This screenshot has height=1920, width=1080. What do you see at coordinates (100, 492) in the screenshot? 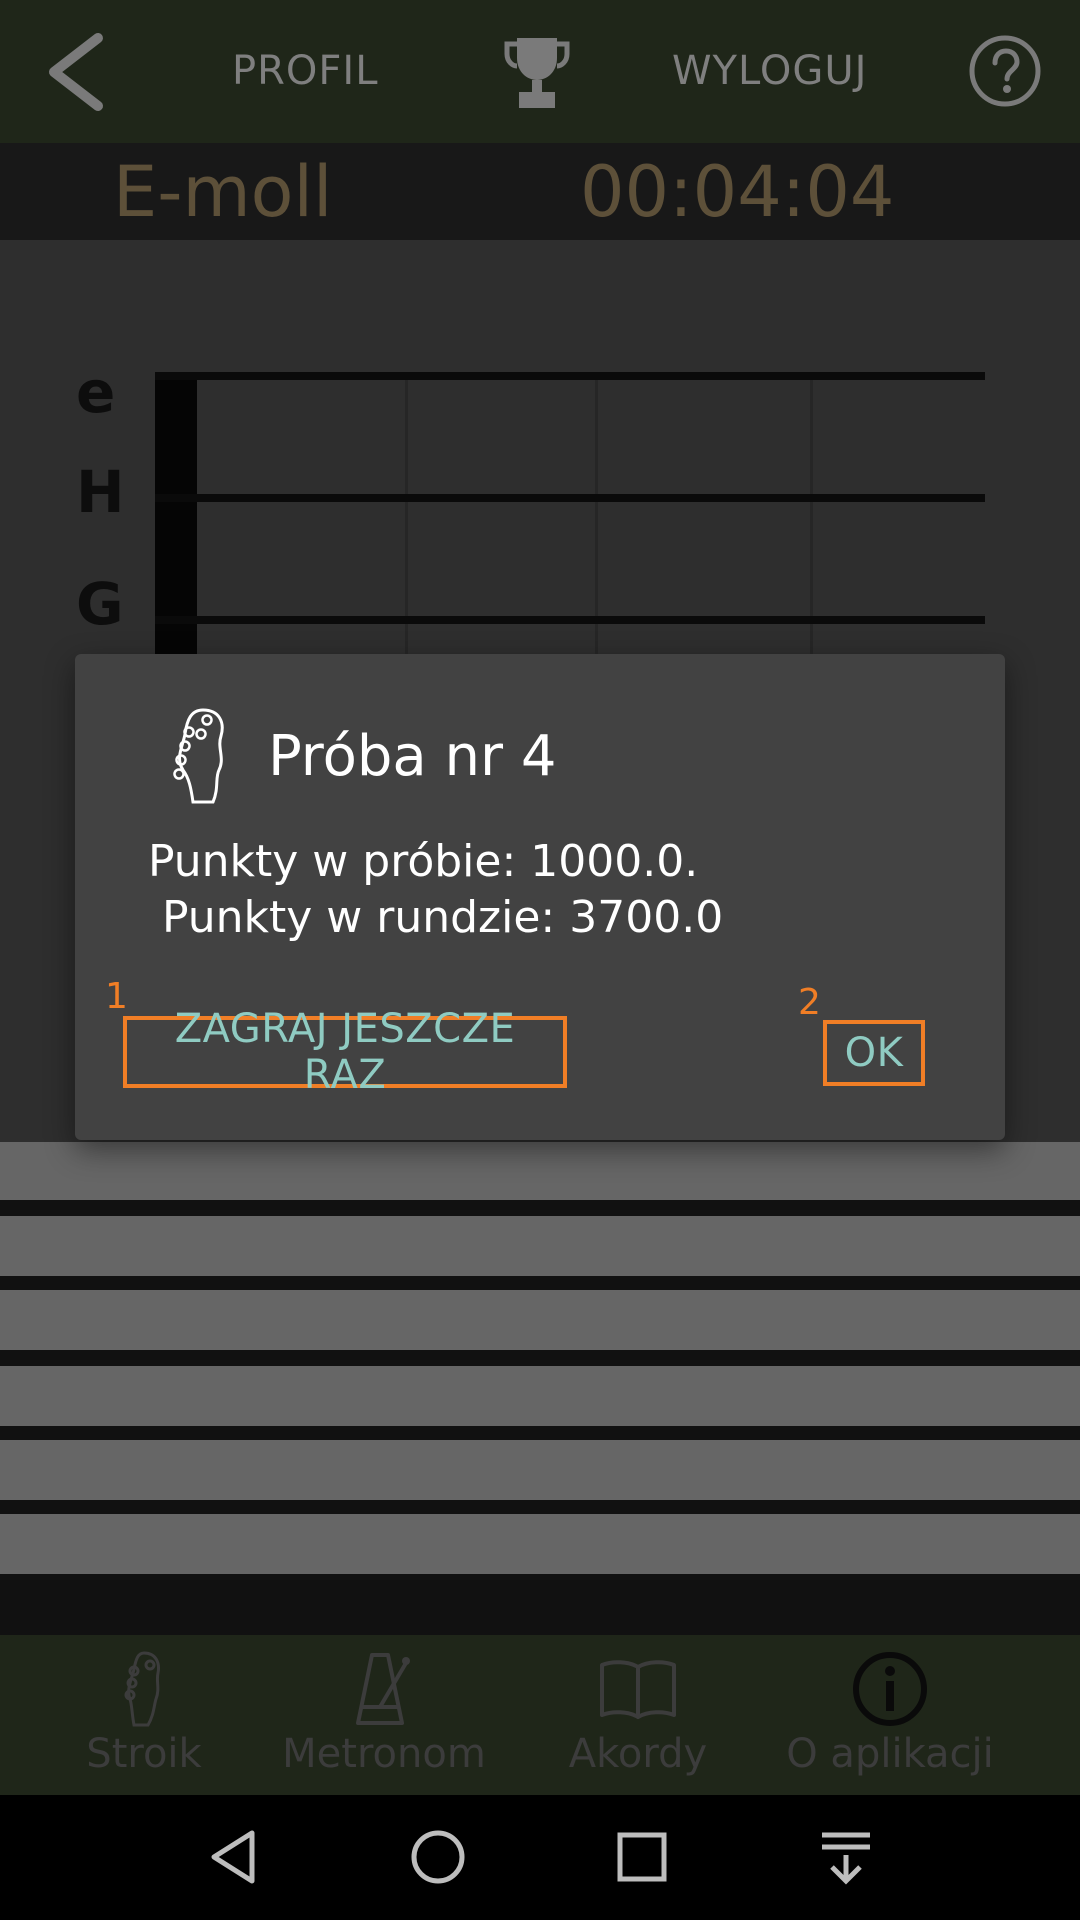
I see `string-label-h: H` at bounding box center [100, 492].